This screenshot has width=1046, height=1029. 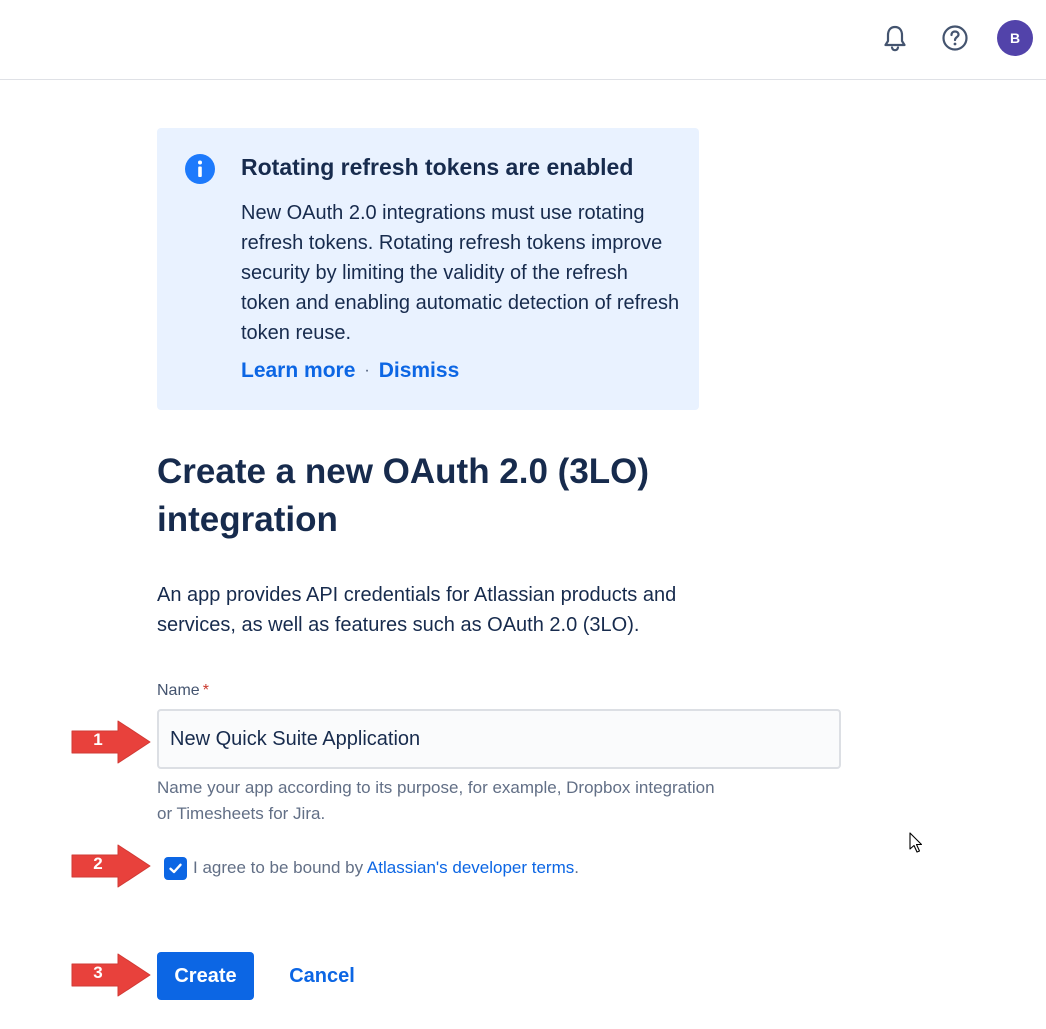 What do you see at coordinates (298, 371) in the screenshot?
I see `learn-more-link: Learn more` at bounding box center [298, 371].